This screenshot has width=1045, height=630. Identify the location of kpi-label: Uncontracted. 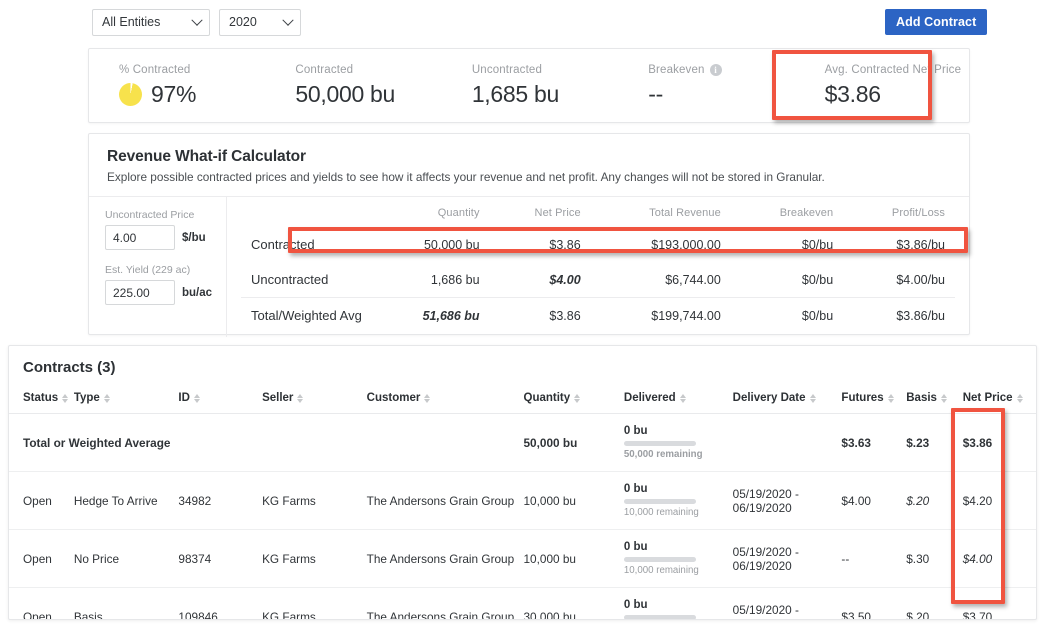
(507, 69).